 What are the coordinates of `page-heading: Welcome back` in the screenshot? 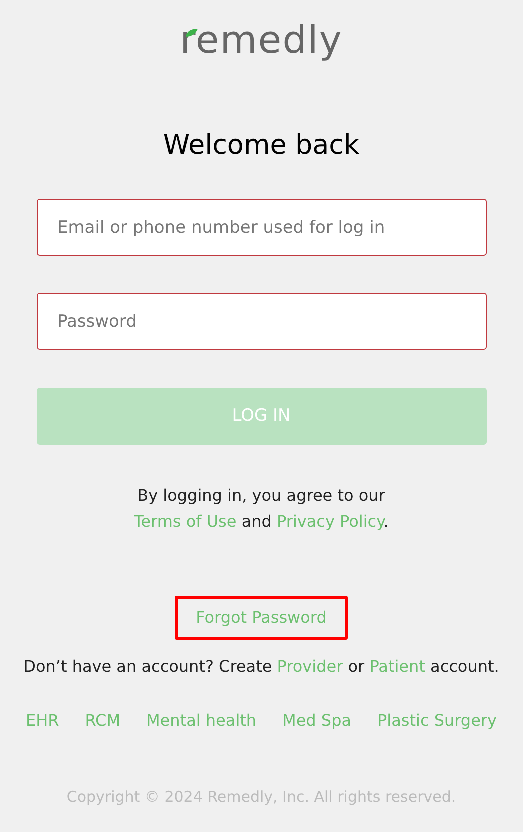 It's located at (261, 145).